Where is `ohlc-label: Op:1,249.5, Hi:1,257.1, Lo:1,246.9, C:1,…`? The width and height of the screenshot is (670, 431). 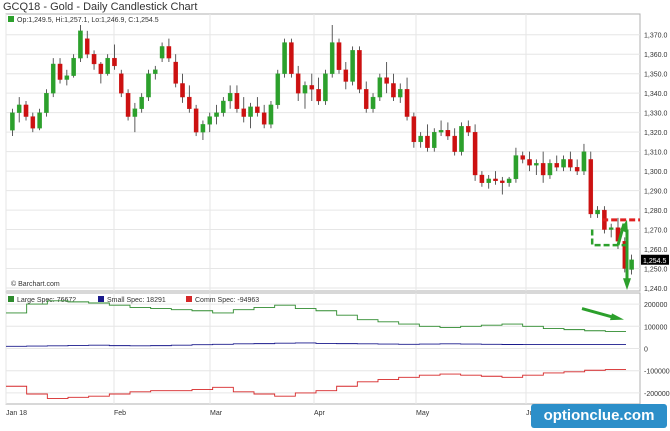
ohlc-label: Op:1,249.5, Hi:1,257.1, Lo:1,246.9, C:1,… is located at coordinates (88, 20).